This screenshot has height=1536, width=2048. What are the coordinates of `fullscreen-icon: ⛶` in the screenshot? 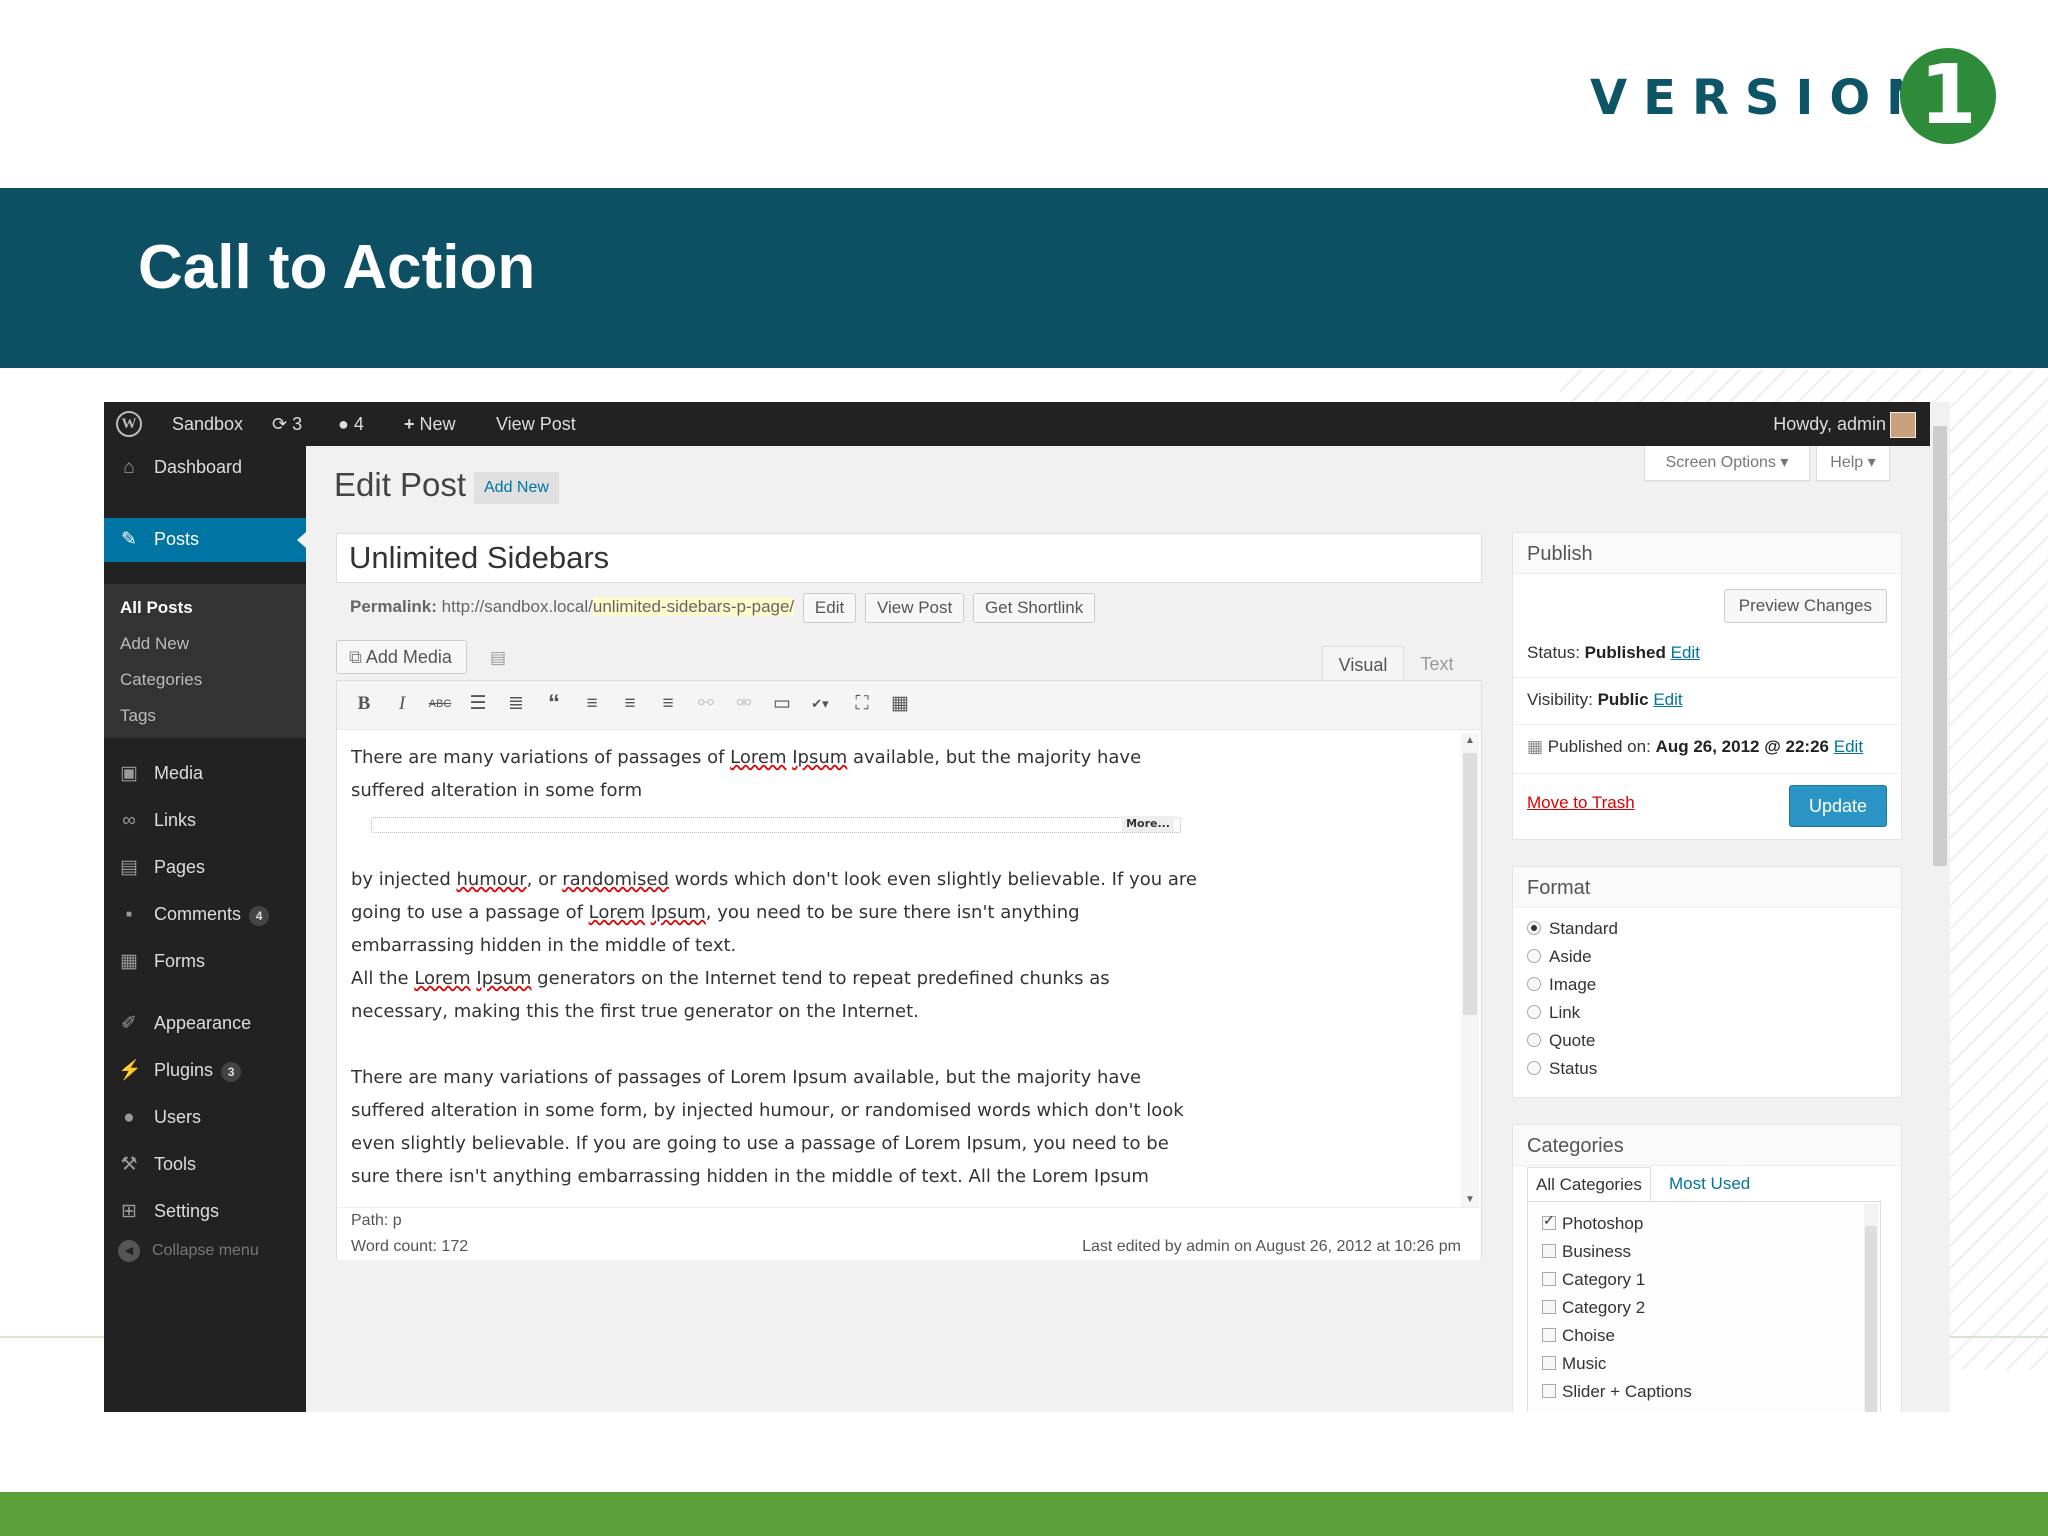 It's located at (862, 704).